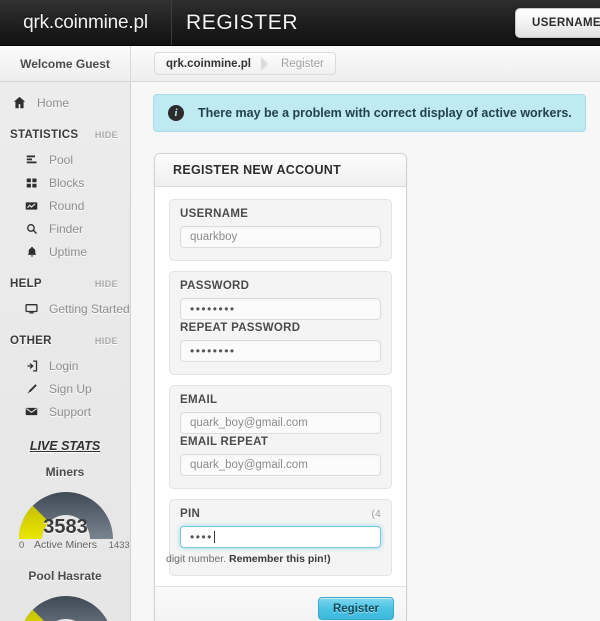  I want to click on sidebar-item-round: Round, so click(73, 205).